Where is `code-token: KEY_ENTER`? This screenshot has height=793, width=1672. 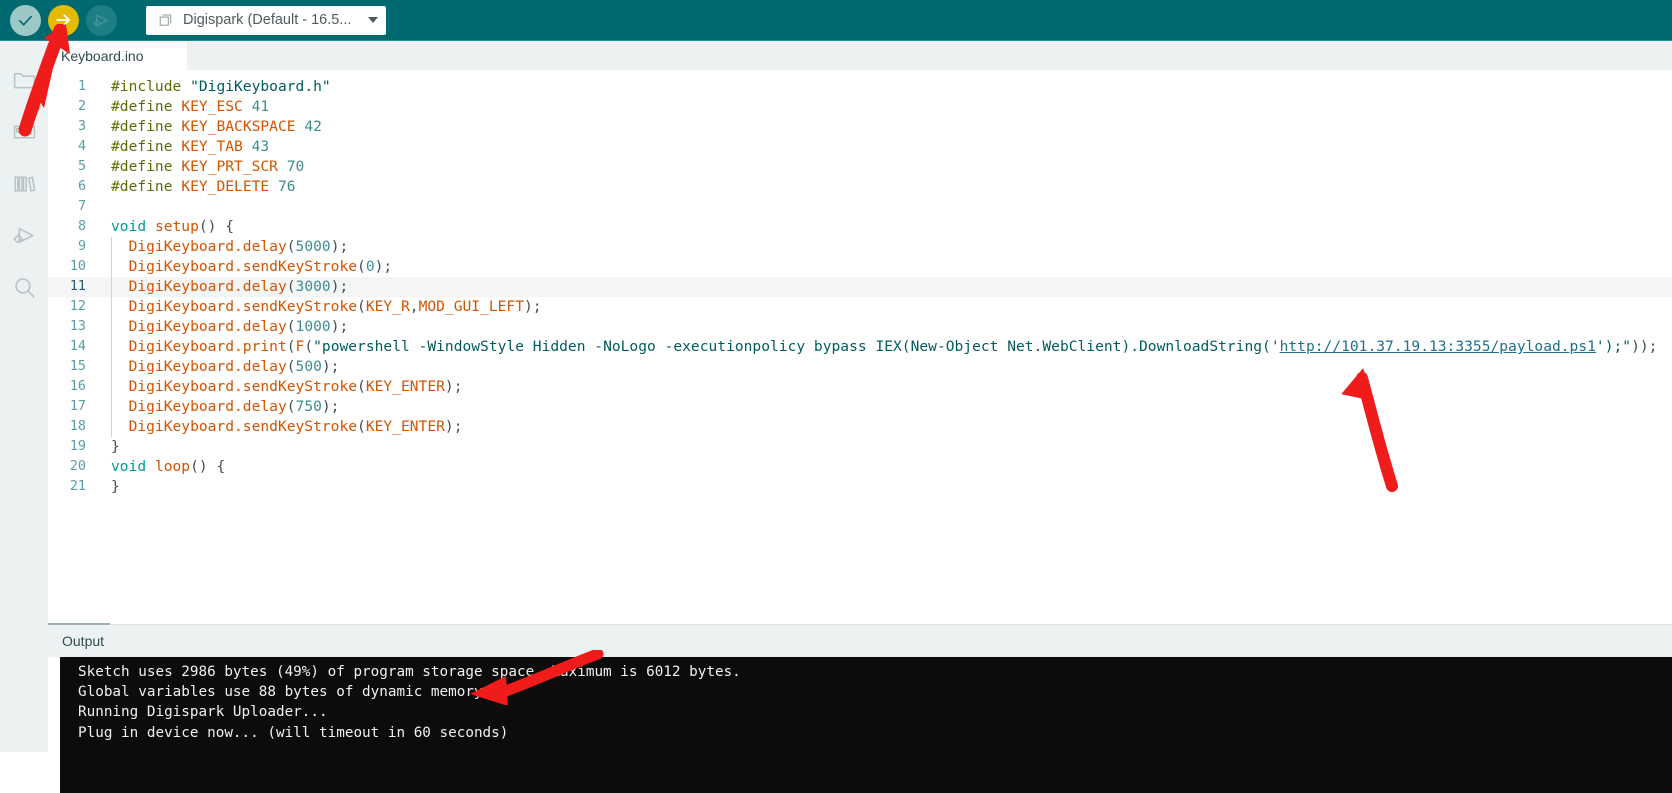
code-token: KEY_ENTER is located at coordinates (405, 386).